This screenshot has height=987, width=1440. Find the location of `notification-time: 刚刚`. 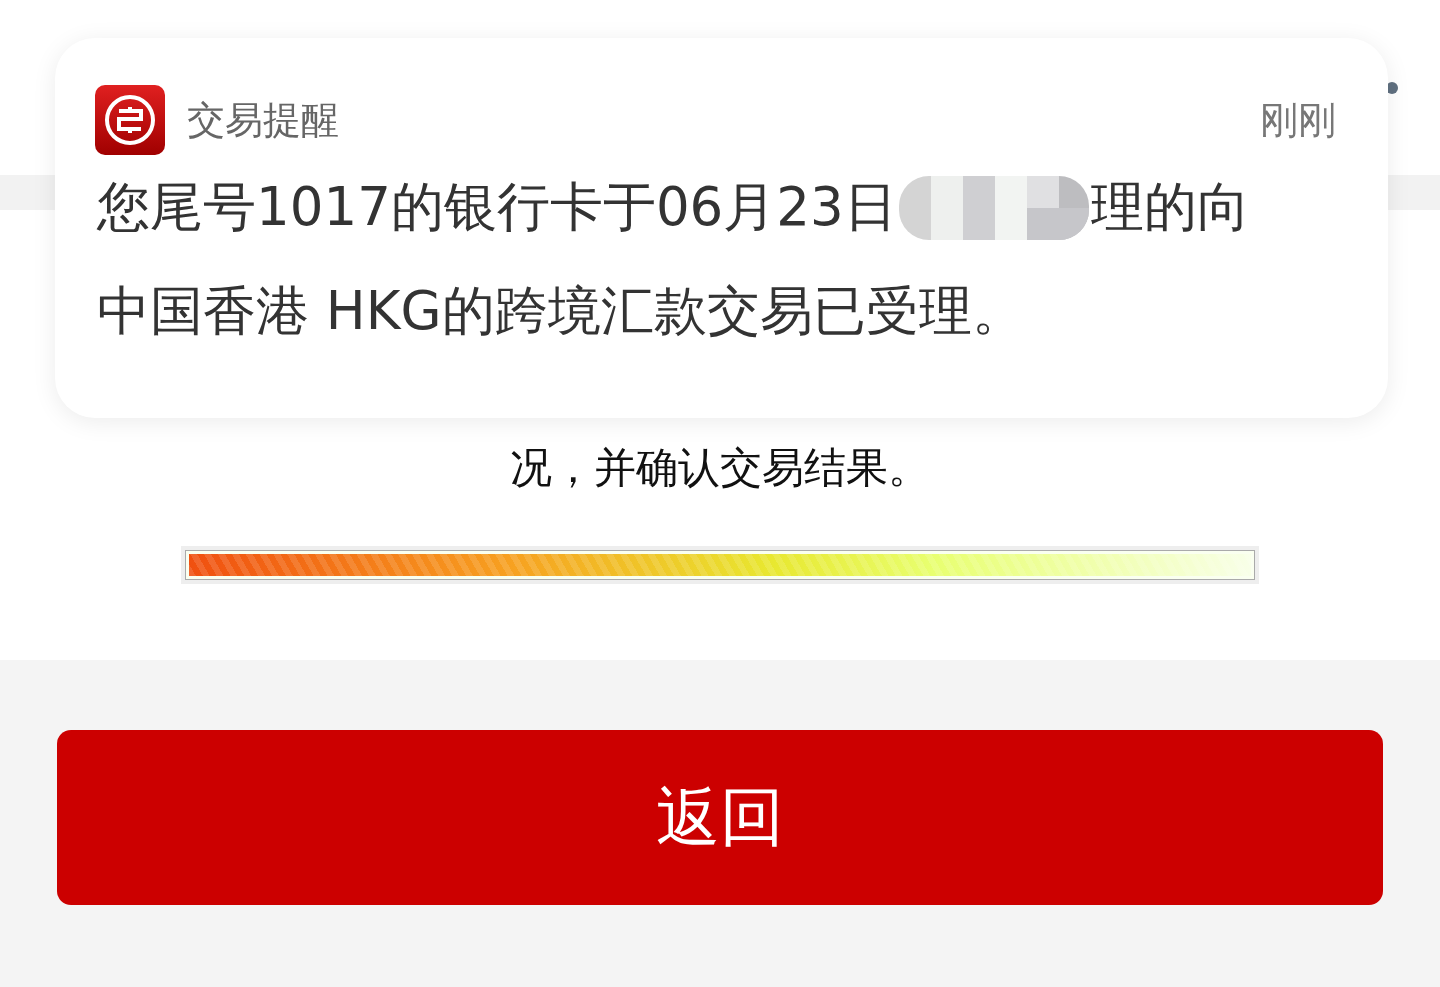

notification-time: 刚刚 is located at coordinates (1298, 120).